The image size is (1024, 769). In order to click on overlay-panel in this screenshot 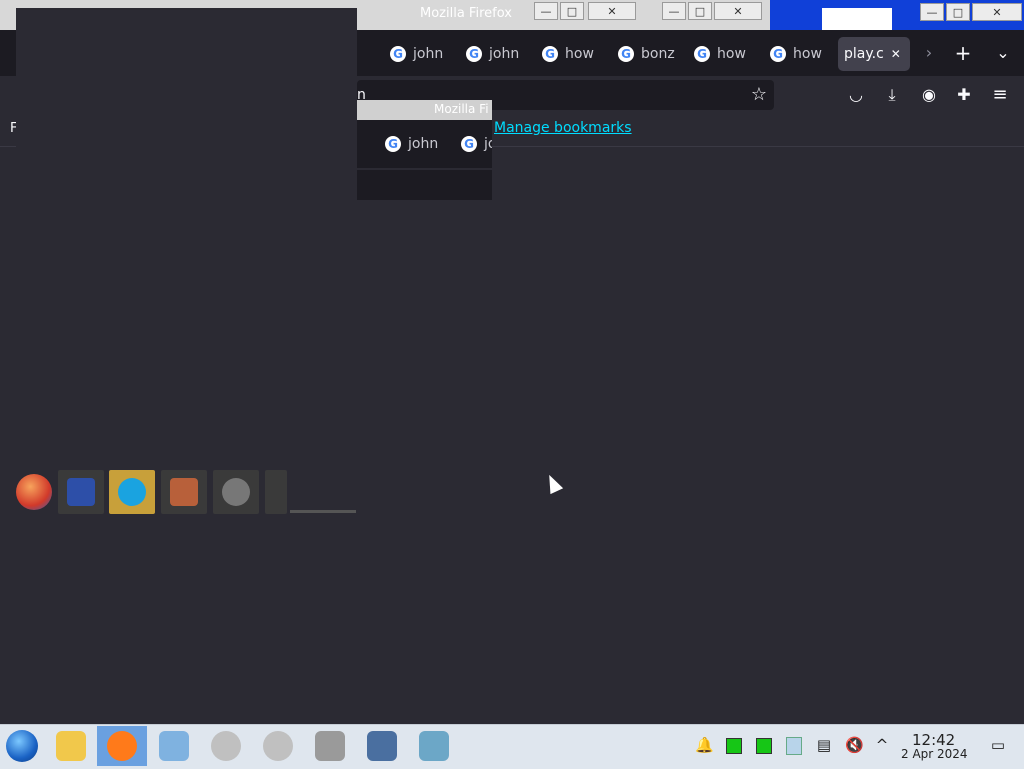, I will do `click(186, 105)`.